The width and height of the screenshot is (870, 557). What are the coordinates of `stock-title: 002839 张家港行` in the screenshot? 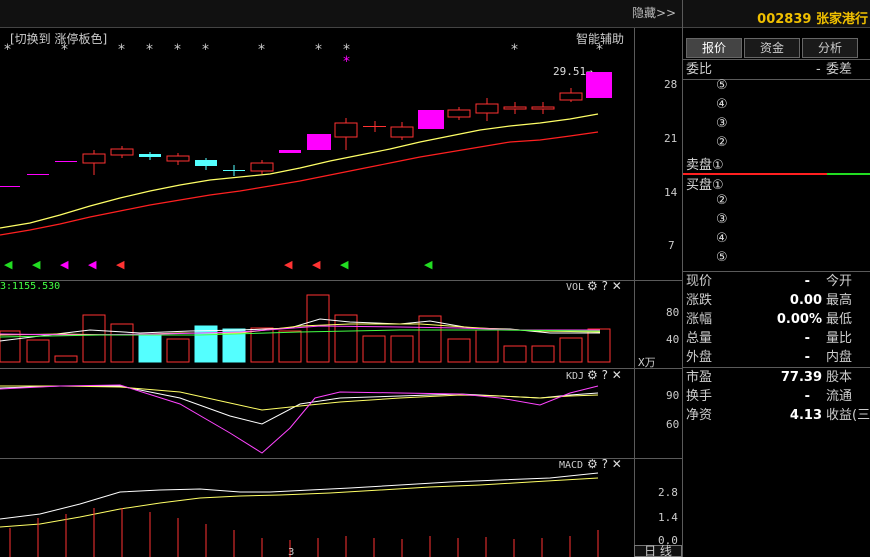 It's located at (777, 17).